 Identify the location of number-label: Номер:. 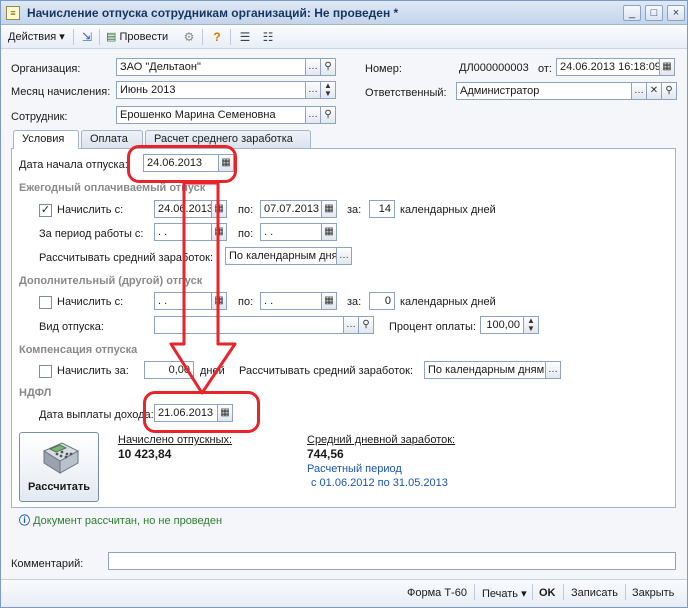
(383, 69).